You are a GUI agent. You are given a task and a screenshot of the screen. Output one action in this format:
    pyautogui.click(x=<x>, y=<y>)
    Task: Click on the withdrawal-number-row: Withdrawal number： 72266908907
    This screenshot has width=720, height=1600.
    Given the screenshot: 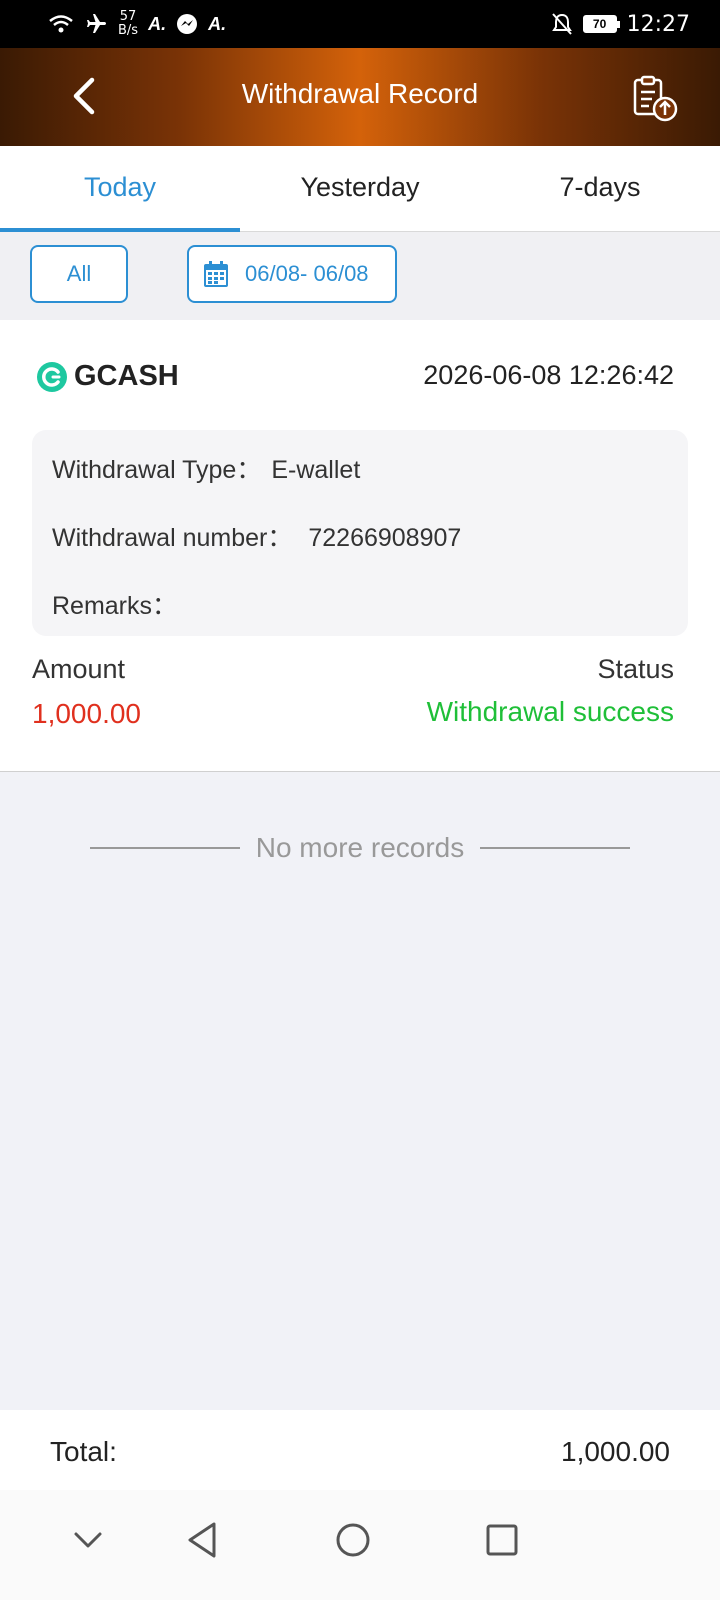 What is the action you would take?
    pyautogui.click(x=256, y=536)
    